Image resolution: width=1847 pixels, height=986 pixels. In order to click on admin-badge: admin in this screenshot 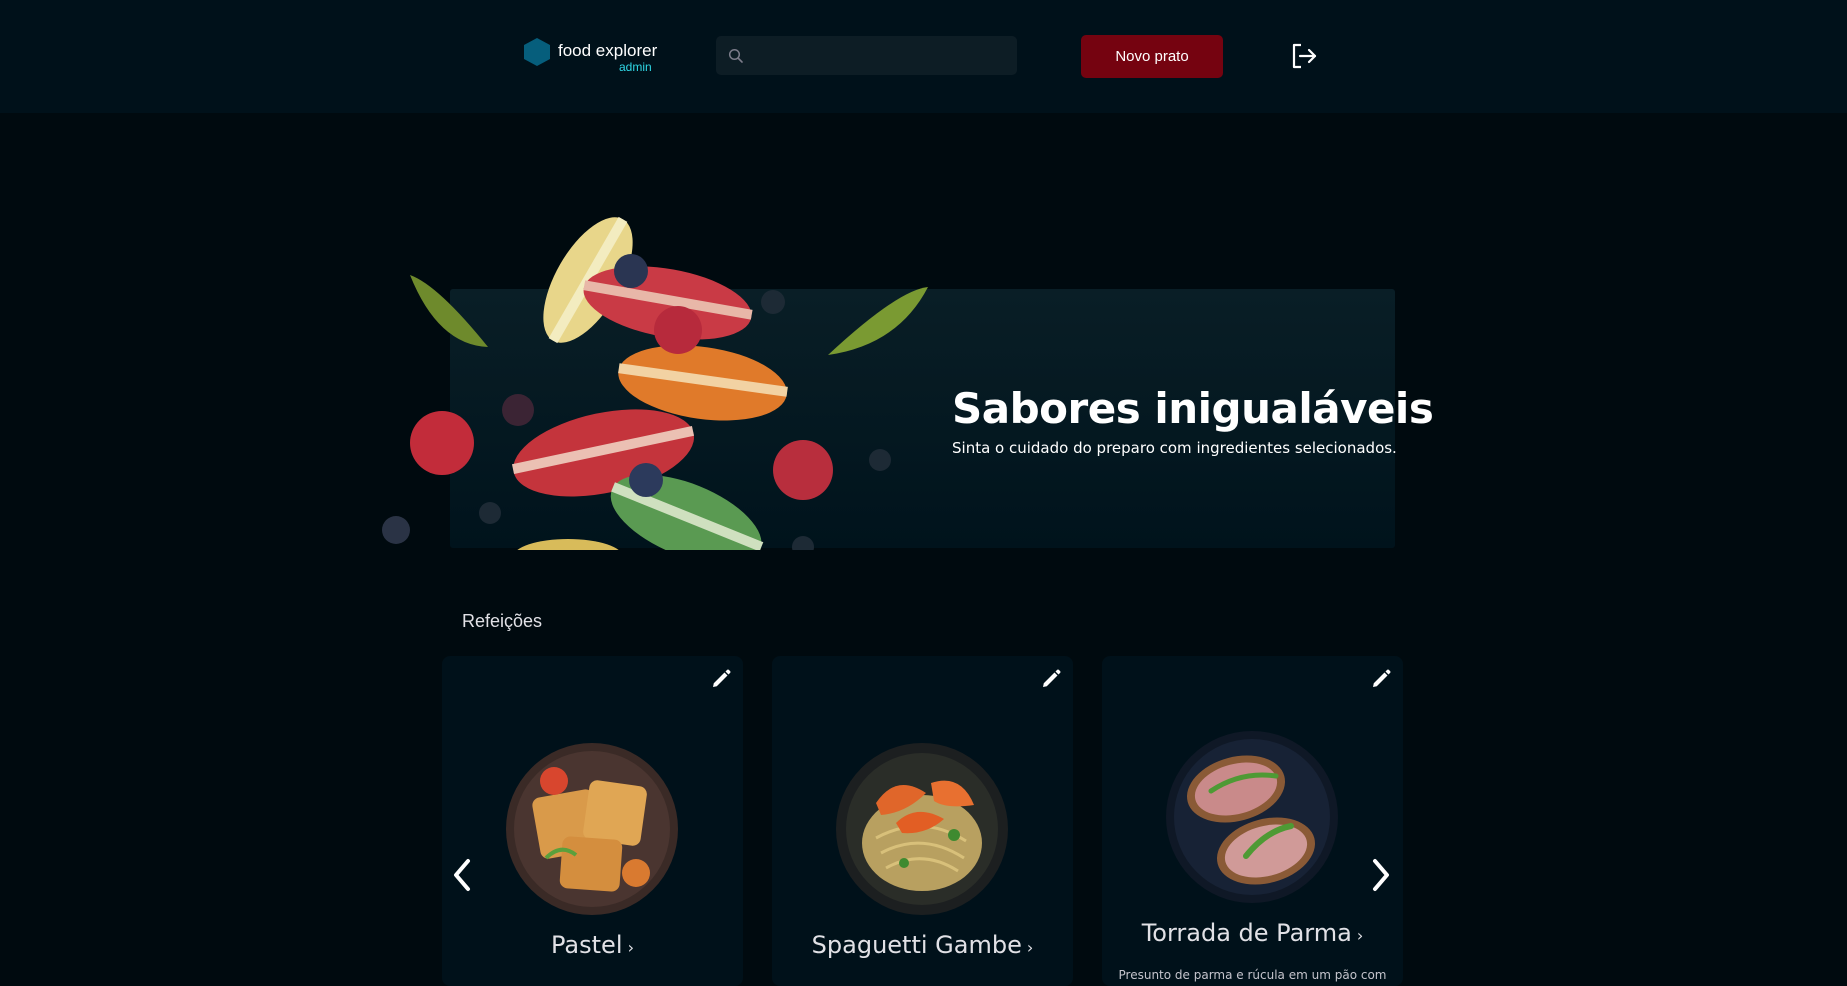, I will do `click(635, 67)`.